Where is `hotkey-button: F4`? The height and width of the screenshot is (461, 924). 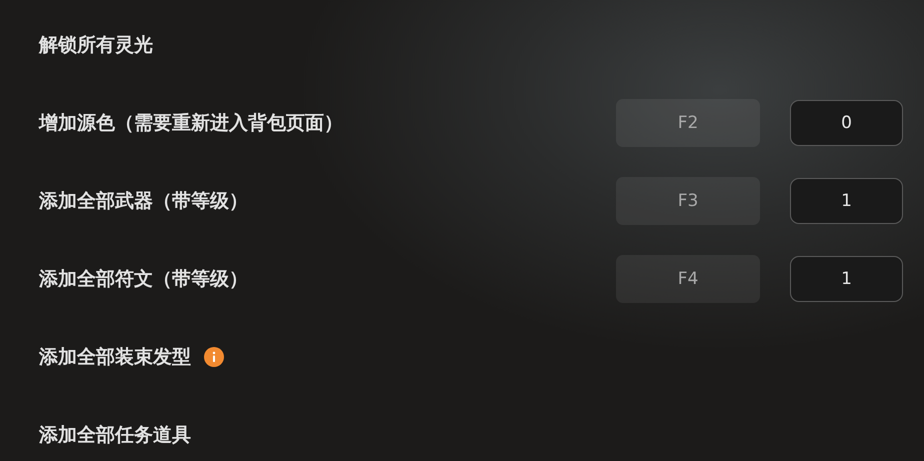 hotkey-button: F4 is located at coordinates (688, 279).